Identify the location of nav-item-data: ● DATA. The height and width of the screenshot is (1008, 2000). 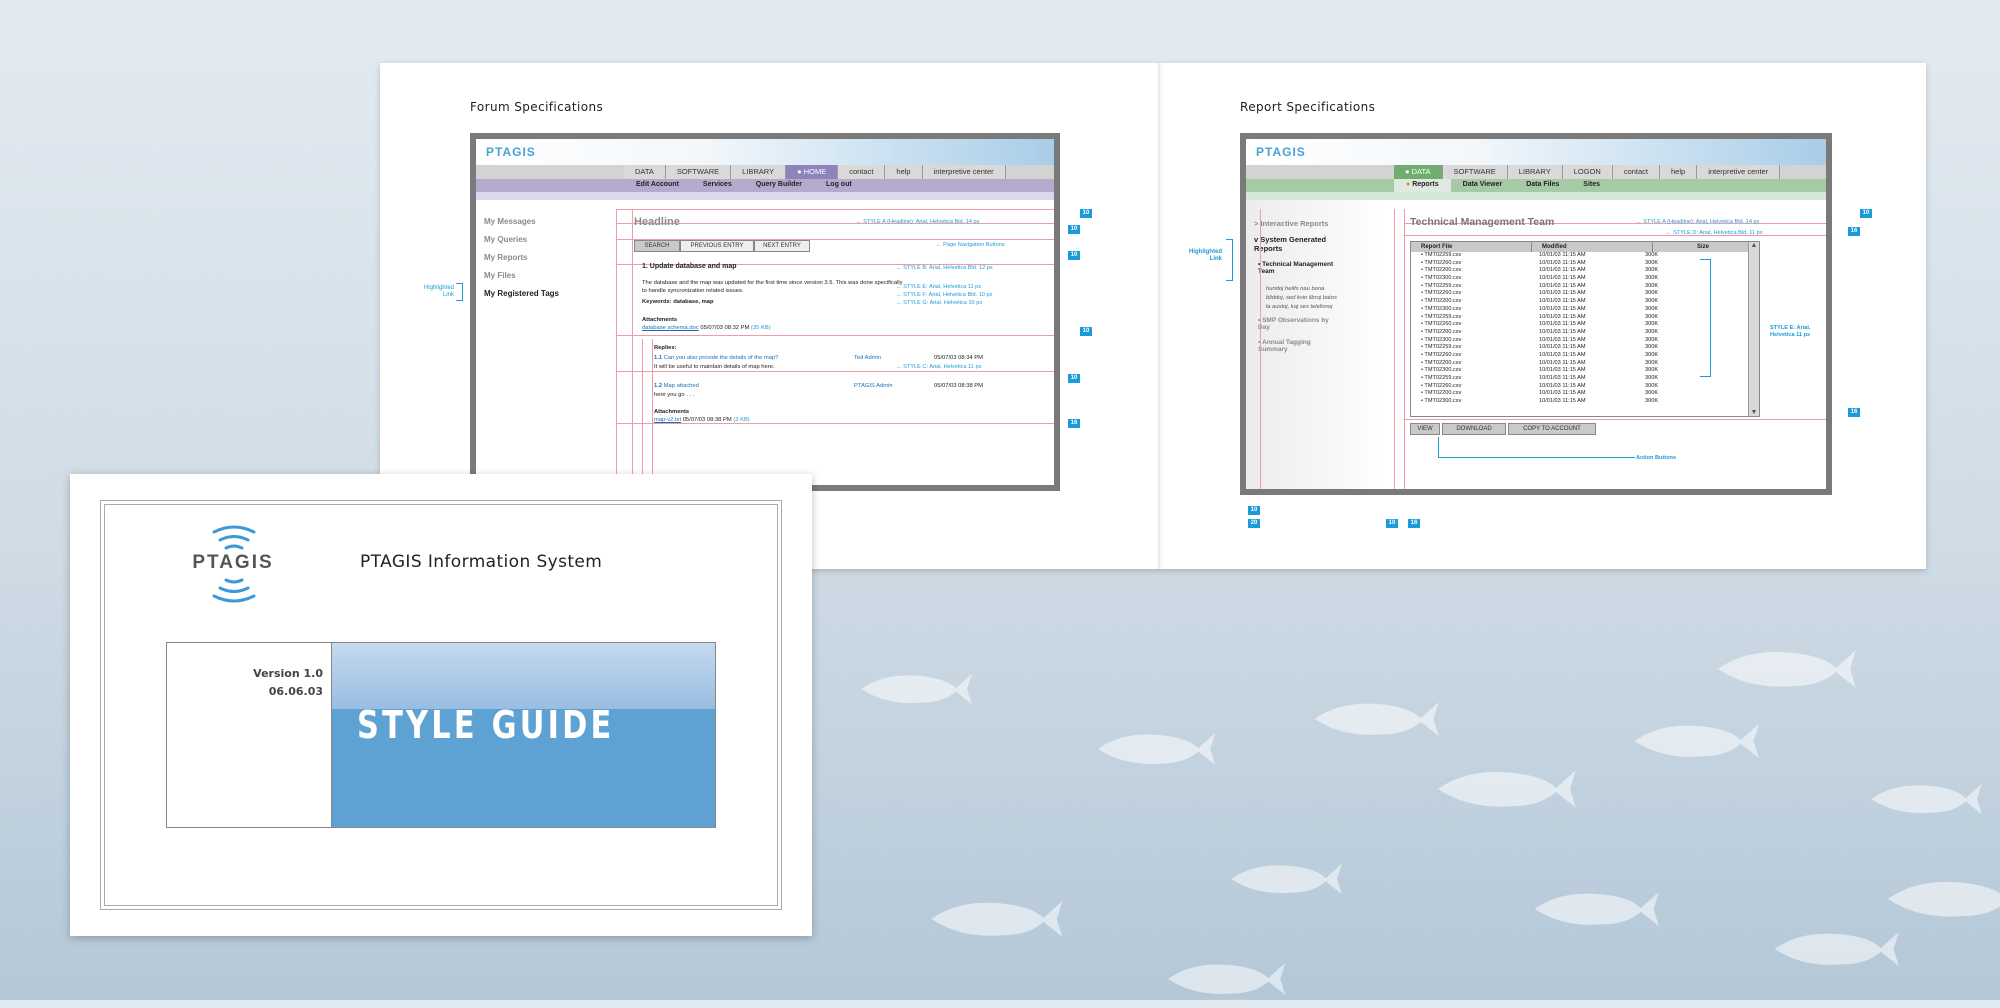
(1418, 172).